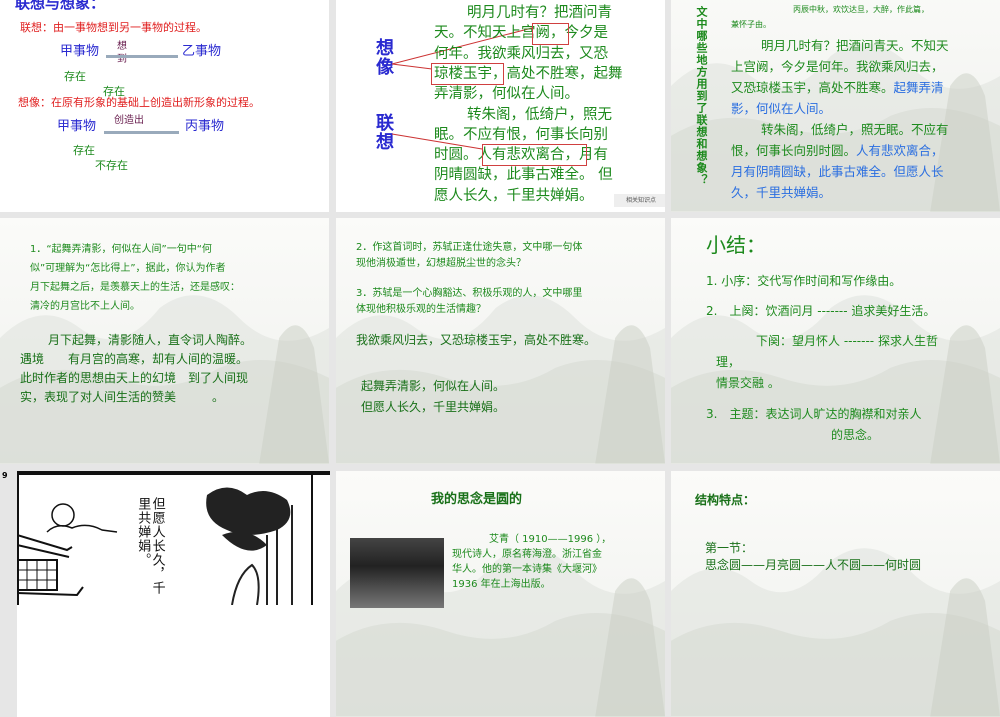  Describe the element at coordinates (861, 9) in the screenshot. I see `preface: 丙辰中秋，欢饮达旦，大醉，作此篇，` at that location.